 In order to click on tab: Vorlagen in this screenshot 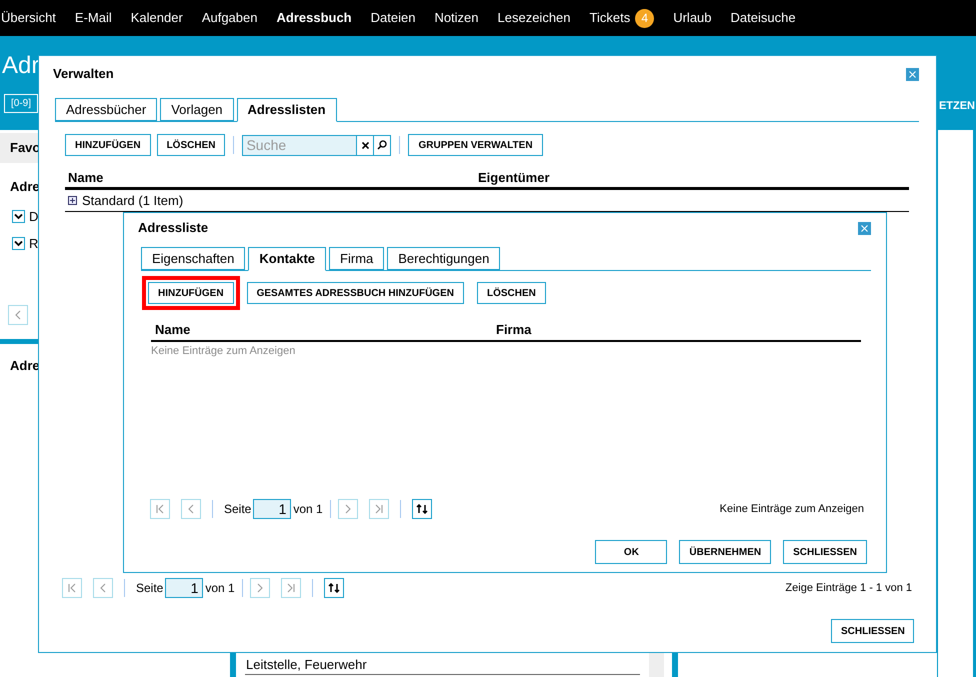, I will do `click(197, 109)`.